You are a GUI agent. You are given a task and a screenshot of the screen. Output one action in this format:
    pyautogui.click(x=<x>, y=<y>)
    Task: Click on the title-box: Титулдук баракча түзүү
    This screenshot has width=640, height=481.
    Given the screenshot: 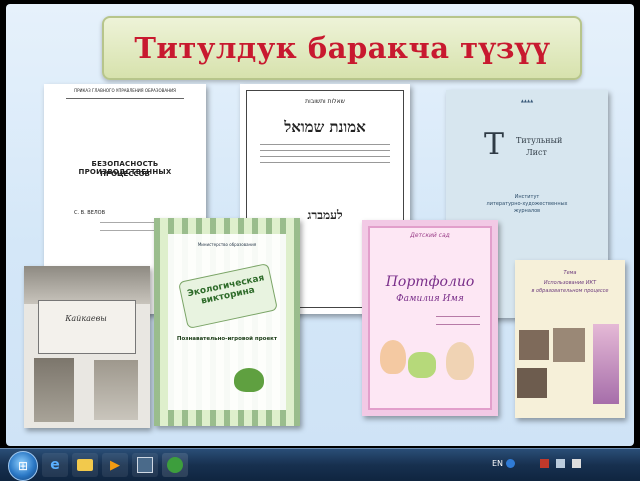 What is the action you would take?
    pyautogui.click(x=342, y=48)
    